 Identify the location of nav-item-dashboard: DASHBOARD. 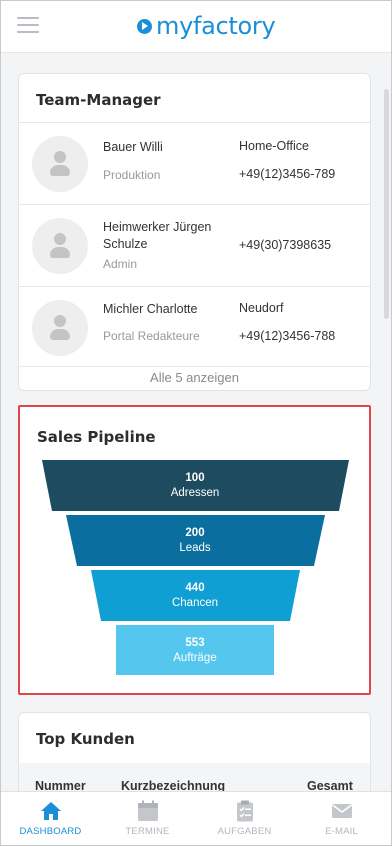
(50, 818).